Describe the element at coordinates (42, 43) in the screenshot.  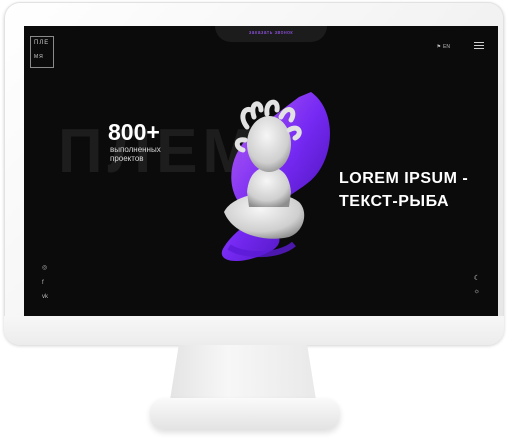
I see `logo-line1: ПЛЕ` at that location.